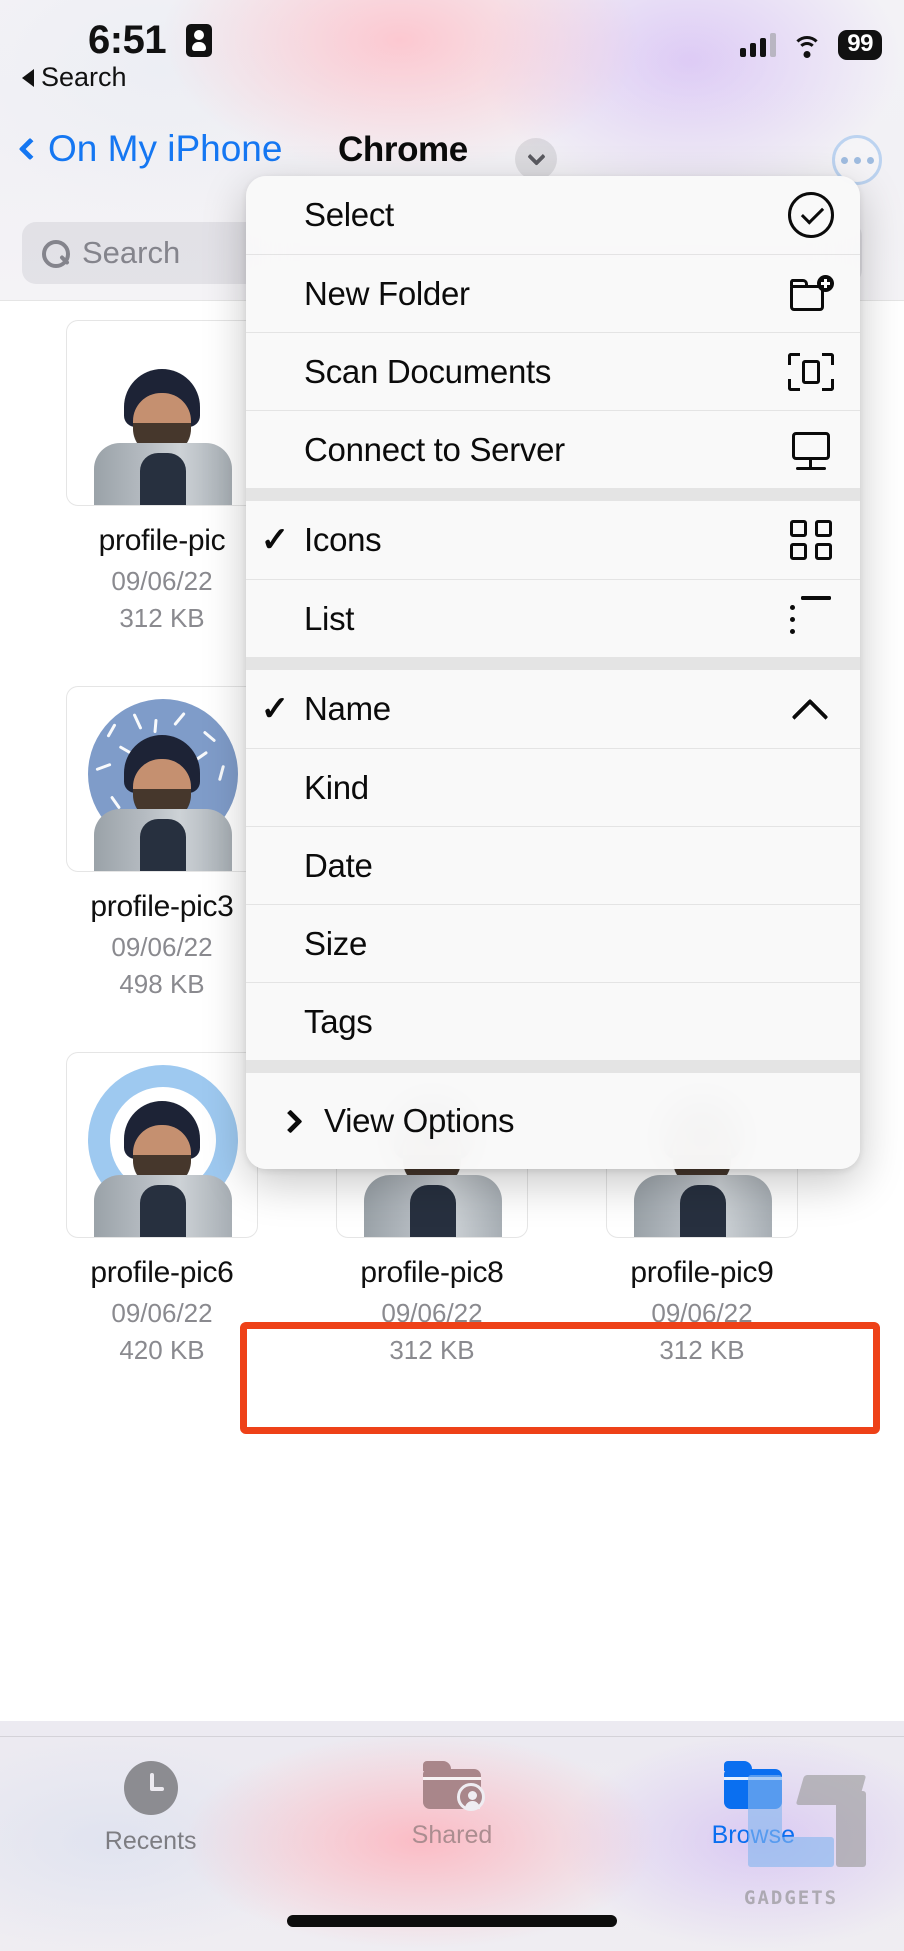 The height and width of the screenshot is (1951, 904). I want to click on list-item: profile-pic6 09/06/22 420 KB, so click(162, 1209).